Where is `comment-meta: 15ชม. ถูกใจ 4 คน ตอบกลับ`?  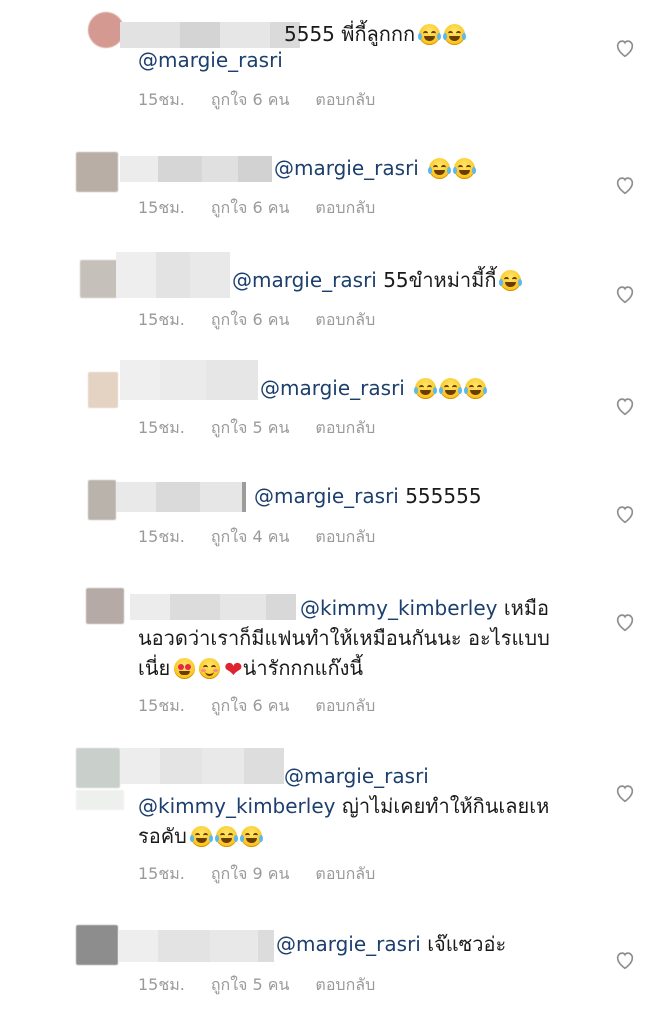
comment-meta: 15ชม. ถูกใจ 4 คน ตอบกลับ is located at coordinates (256, 537).